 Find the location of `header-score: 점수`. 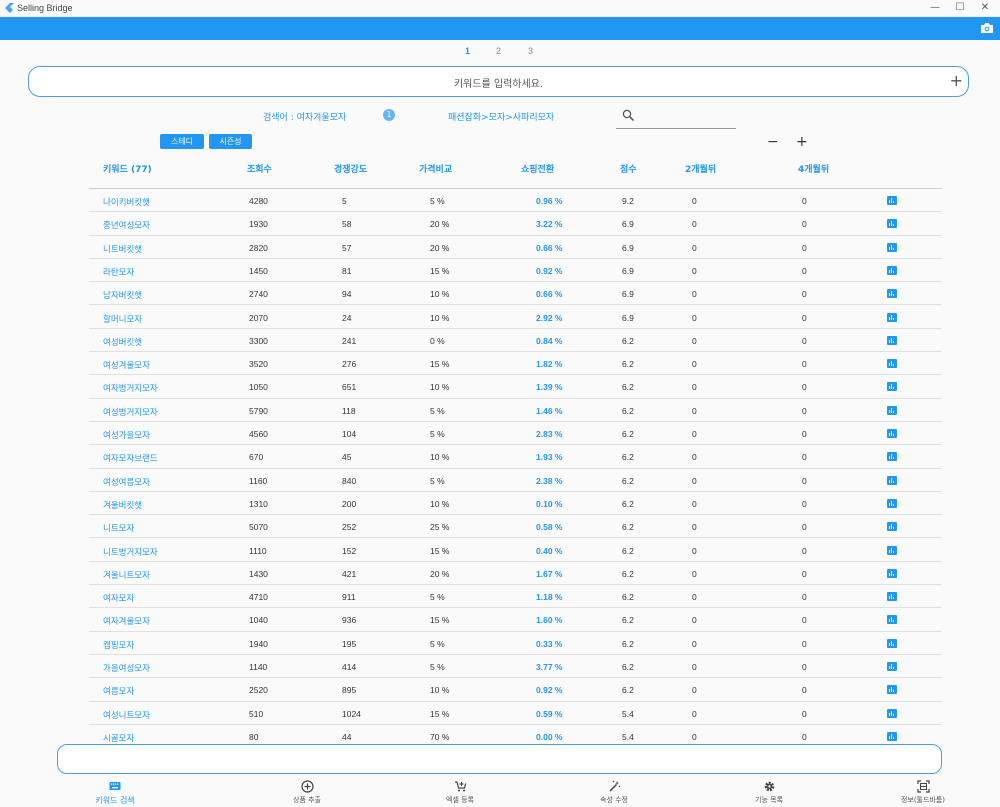

header-score: 점수 is located at coordinates (628, 168).